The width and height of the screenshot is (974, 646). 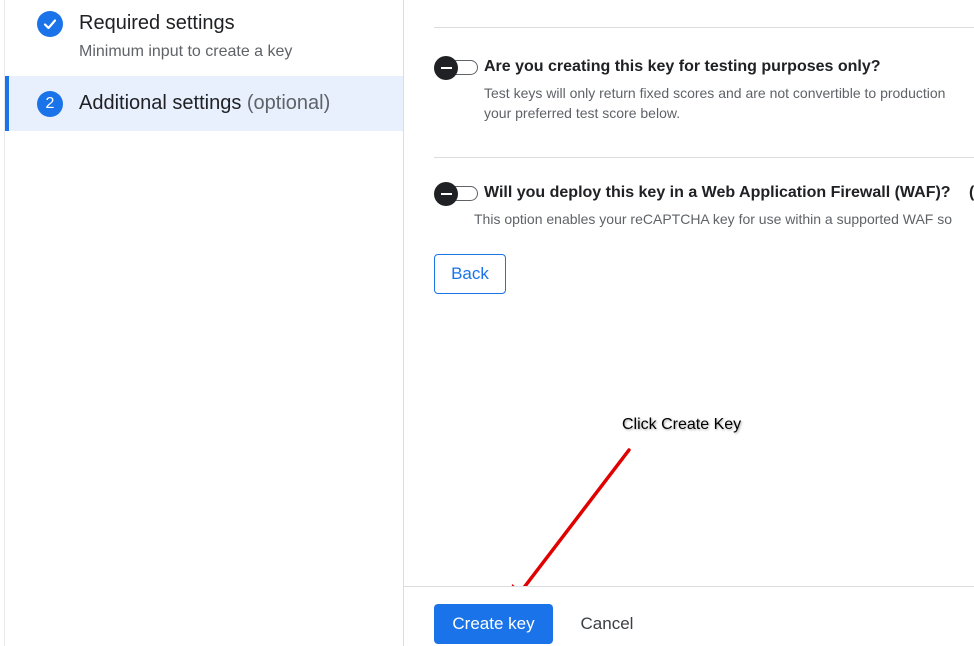 What do you see at coordinates (186, 51) in the screenshot?
I see `step-subtitle: Minimum input to create a key` at bounding box center [186, 51].